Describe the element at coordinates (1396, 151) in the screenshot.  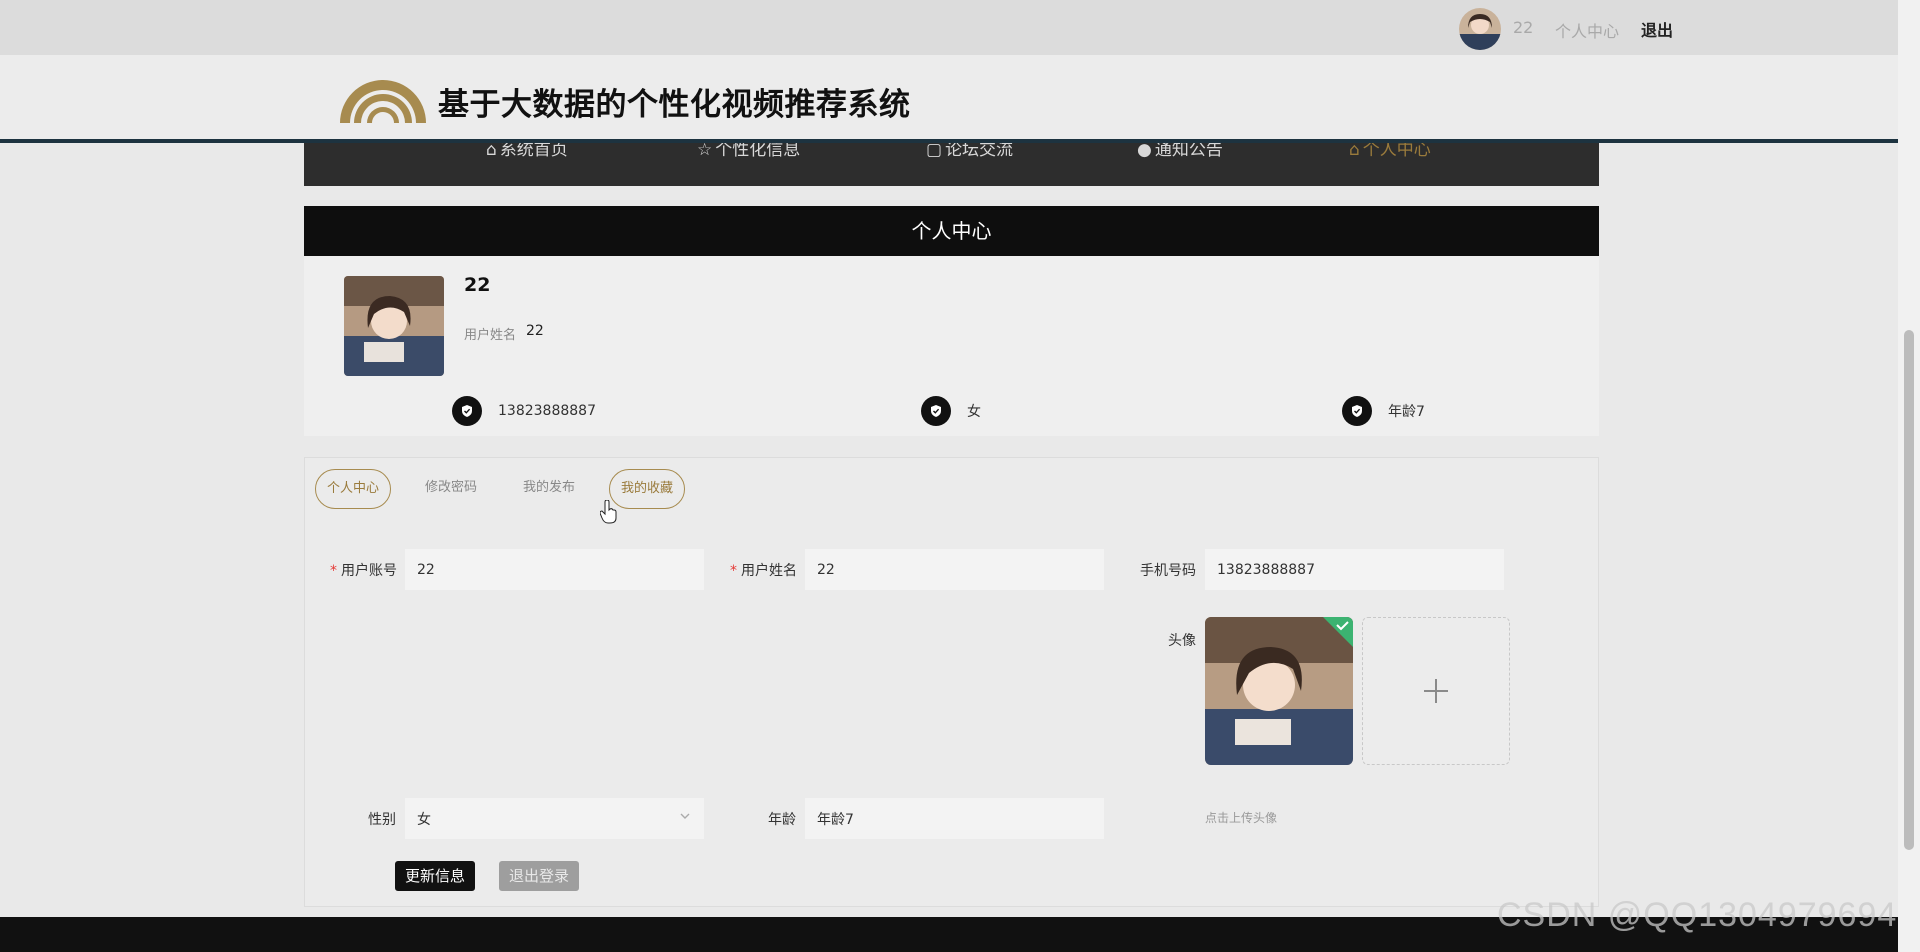
I see `nav-item-label: 个人中心` at that location.